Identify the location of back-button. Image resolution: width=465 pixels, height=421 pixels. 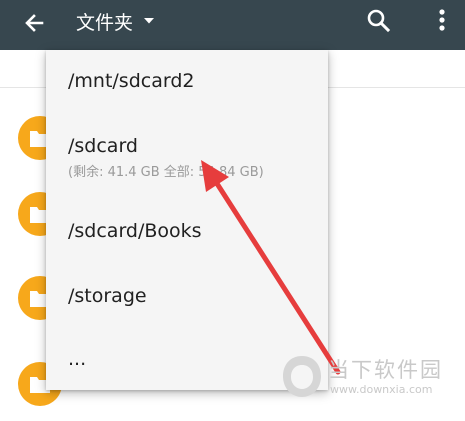
(35, 23).